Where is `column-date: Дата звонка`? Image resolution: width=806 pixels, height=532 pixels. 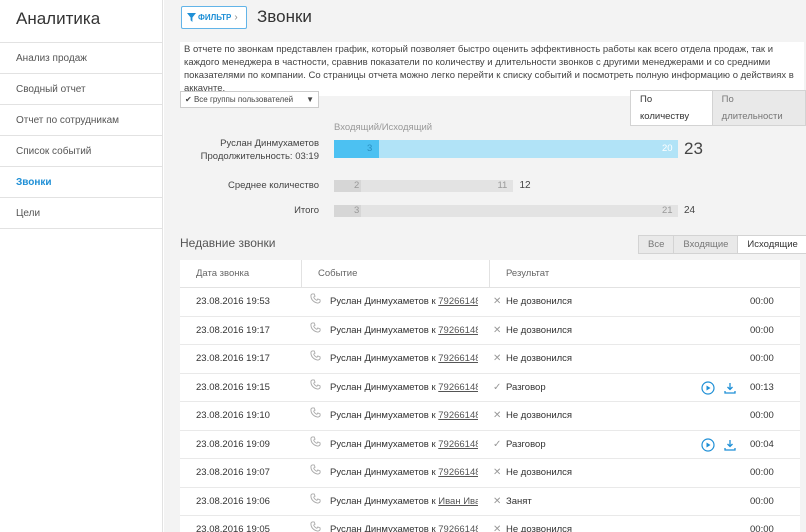 column-date: Дата звонка is located at coordinates (241, 273).